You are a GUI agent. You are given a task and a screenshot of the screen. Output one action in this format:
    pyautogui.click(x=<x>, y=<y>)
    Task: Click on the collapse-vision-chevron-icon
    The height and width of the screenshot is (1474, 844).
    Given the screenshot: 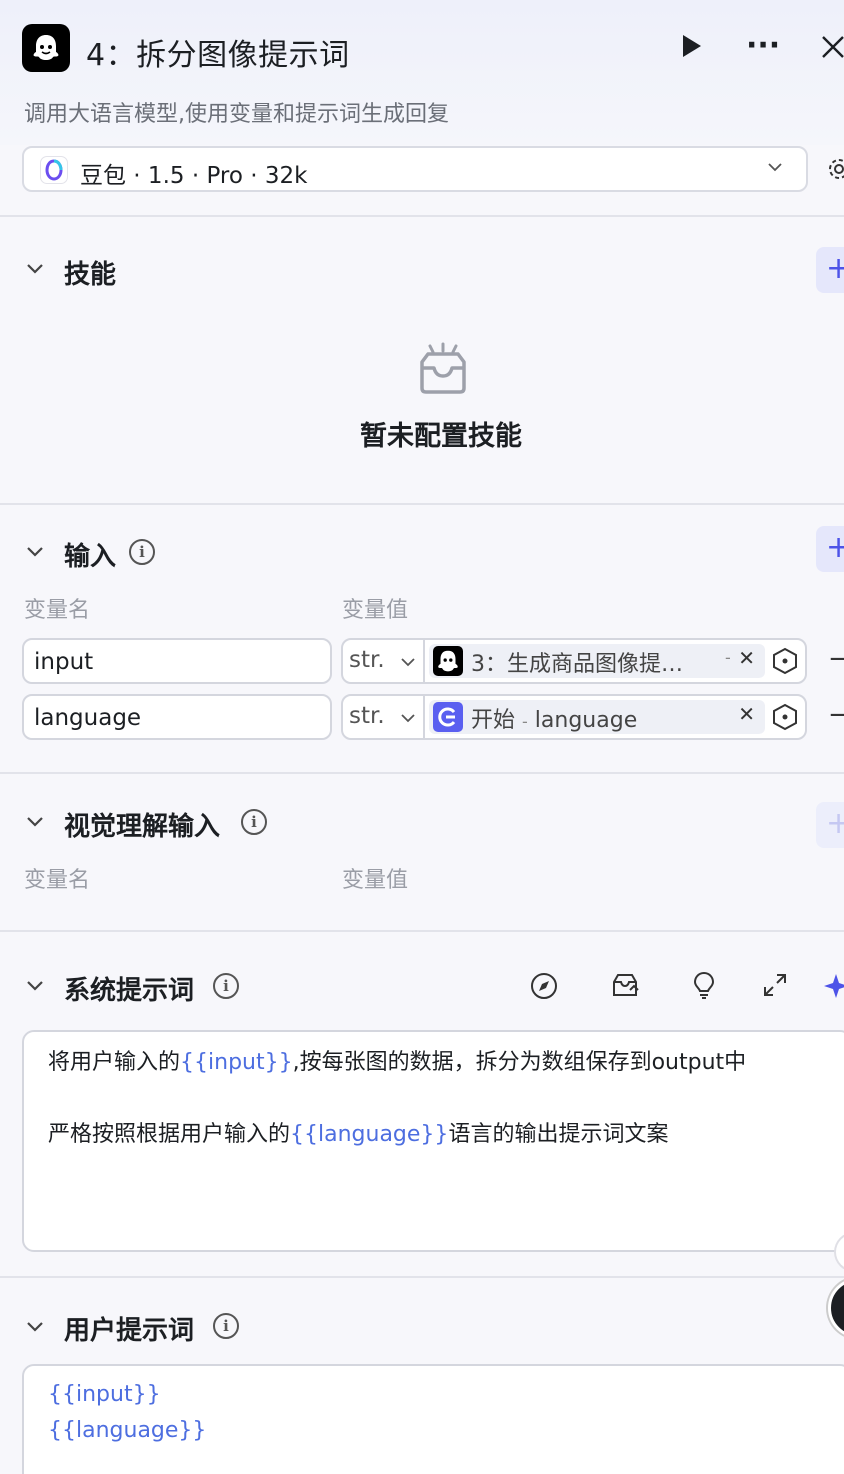 What is the action you would take?
    pyautogui.click(x=35, y=824)
    